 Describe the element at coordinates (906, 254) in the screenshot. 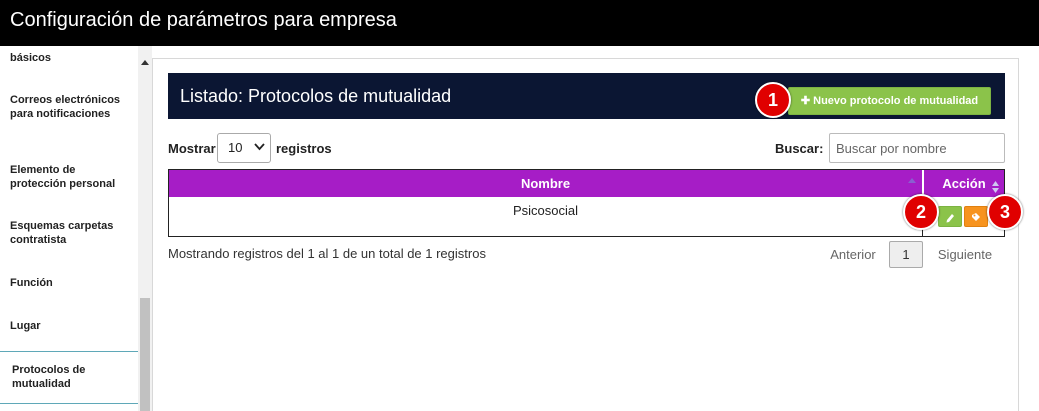

I see `pagination-current-page: 1` at that location.